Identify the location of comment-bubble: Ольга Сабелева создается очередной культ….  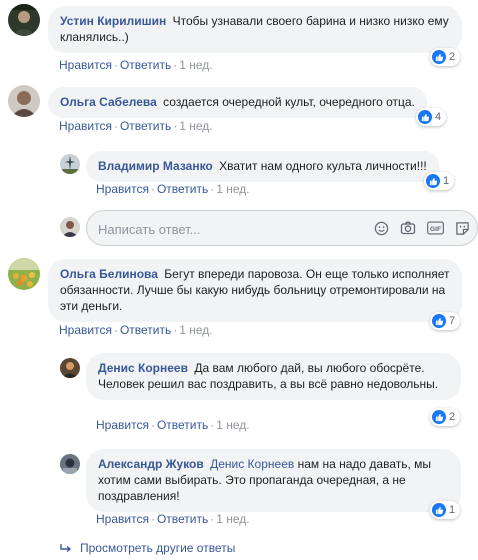
(237, 102).